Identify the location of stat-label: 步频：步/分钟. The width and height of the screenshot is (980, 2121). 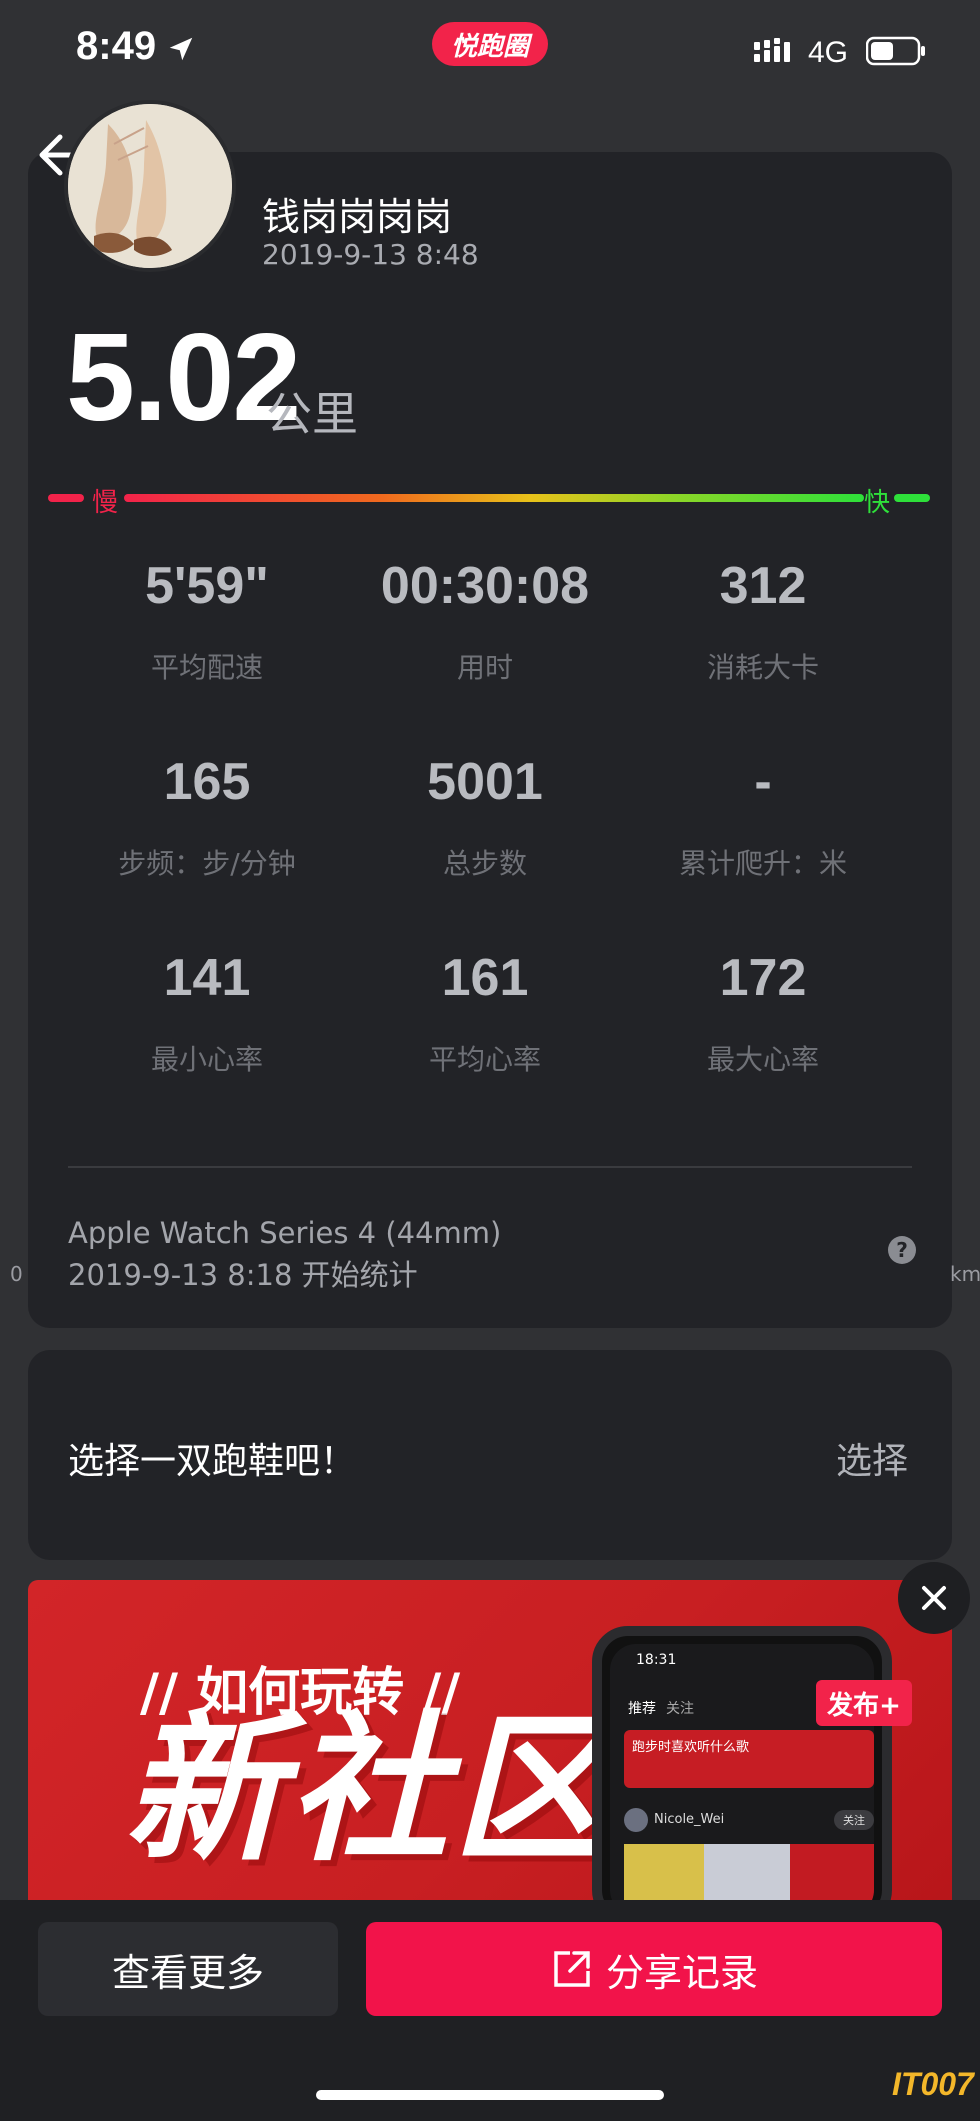
(207, 863).